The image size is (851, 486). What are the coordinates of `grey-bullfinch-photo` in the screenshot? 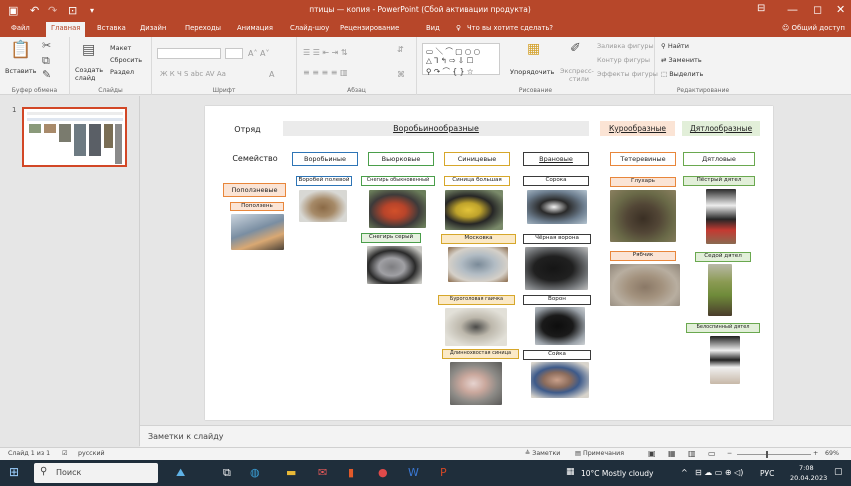 It's located at (394, 265).